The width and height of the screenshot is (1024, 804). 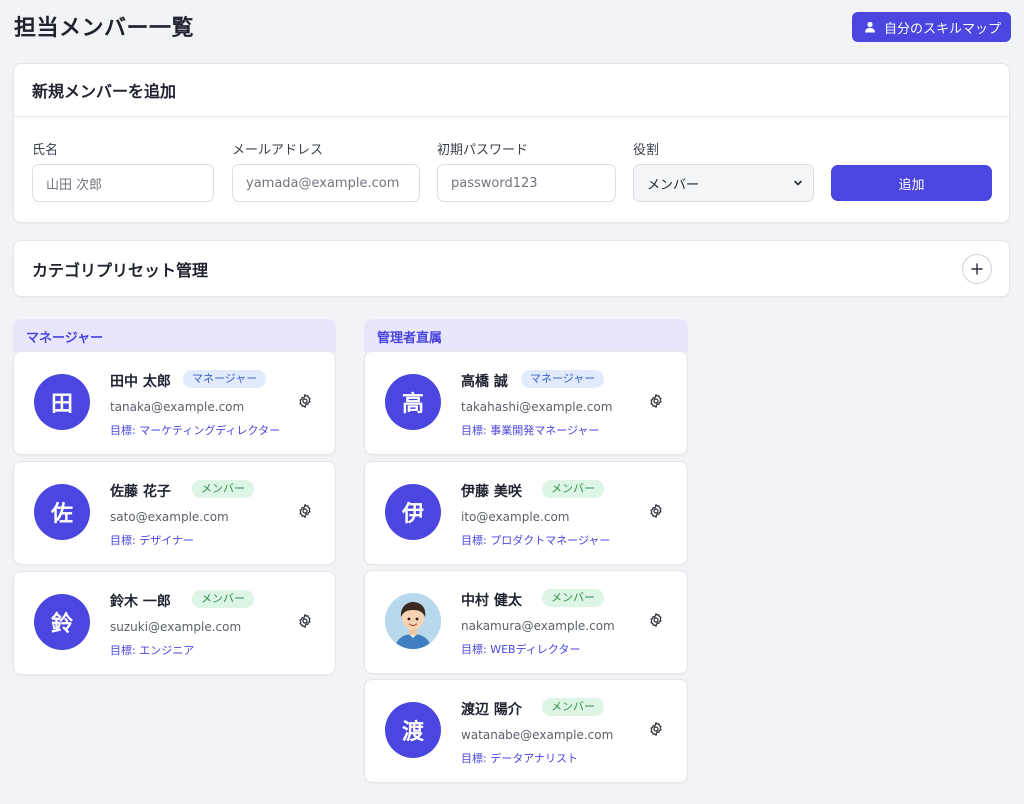 I want to click on group-header-managers: マネージャー, so click(x=174, y=335).